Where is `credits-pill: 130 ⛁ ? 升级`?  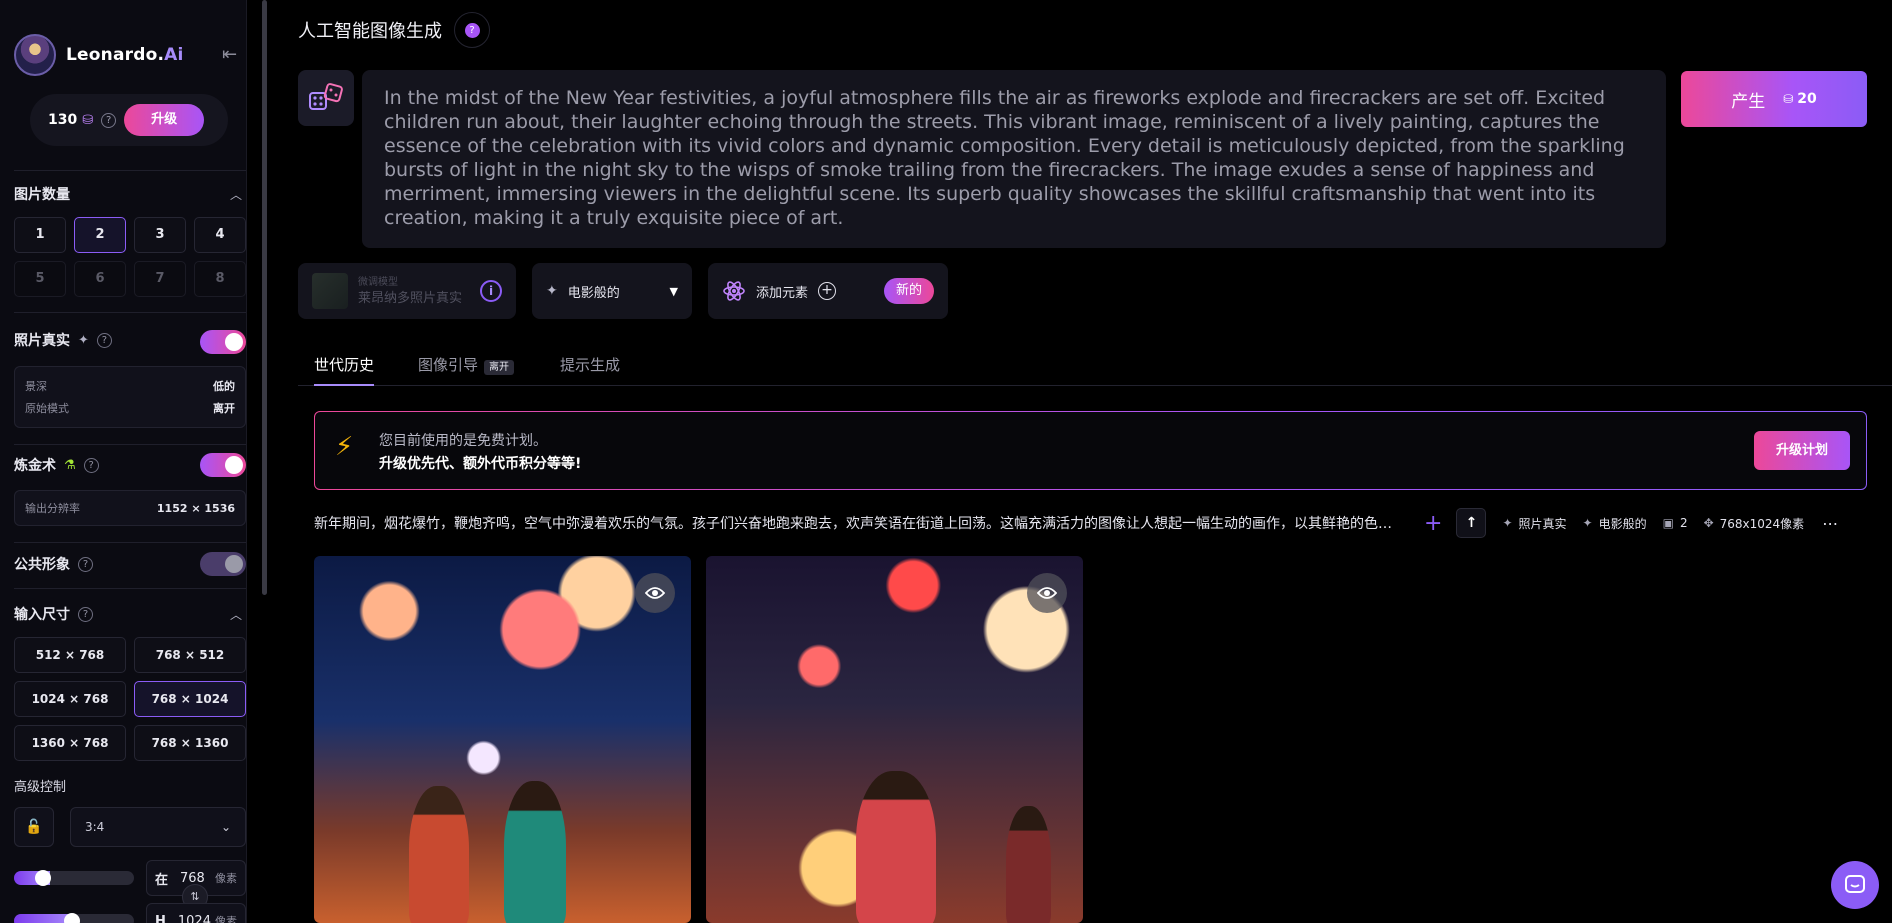
credits-pill: 130 ⛁ ? 升级 is located at coordinates (129, 120).